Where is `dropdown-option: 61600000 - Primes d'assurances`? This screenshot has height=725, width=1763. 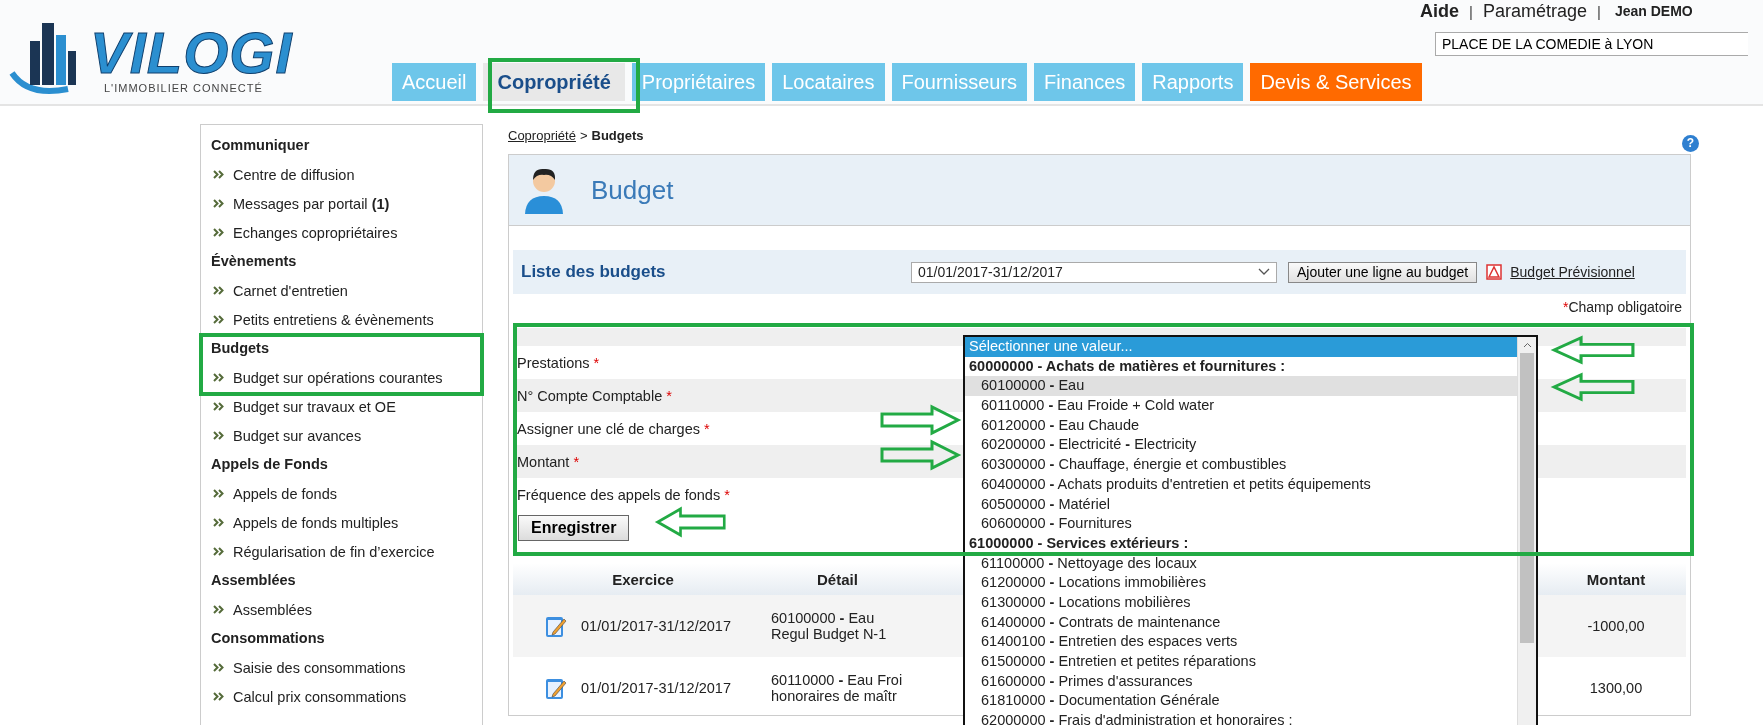
dropdown-option: 61600000 - Primes d'assurances is located at coordinates (1241, 681).